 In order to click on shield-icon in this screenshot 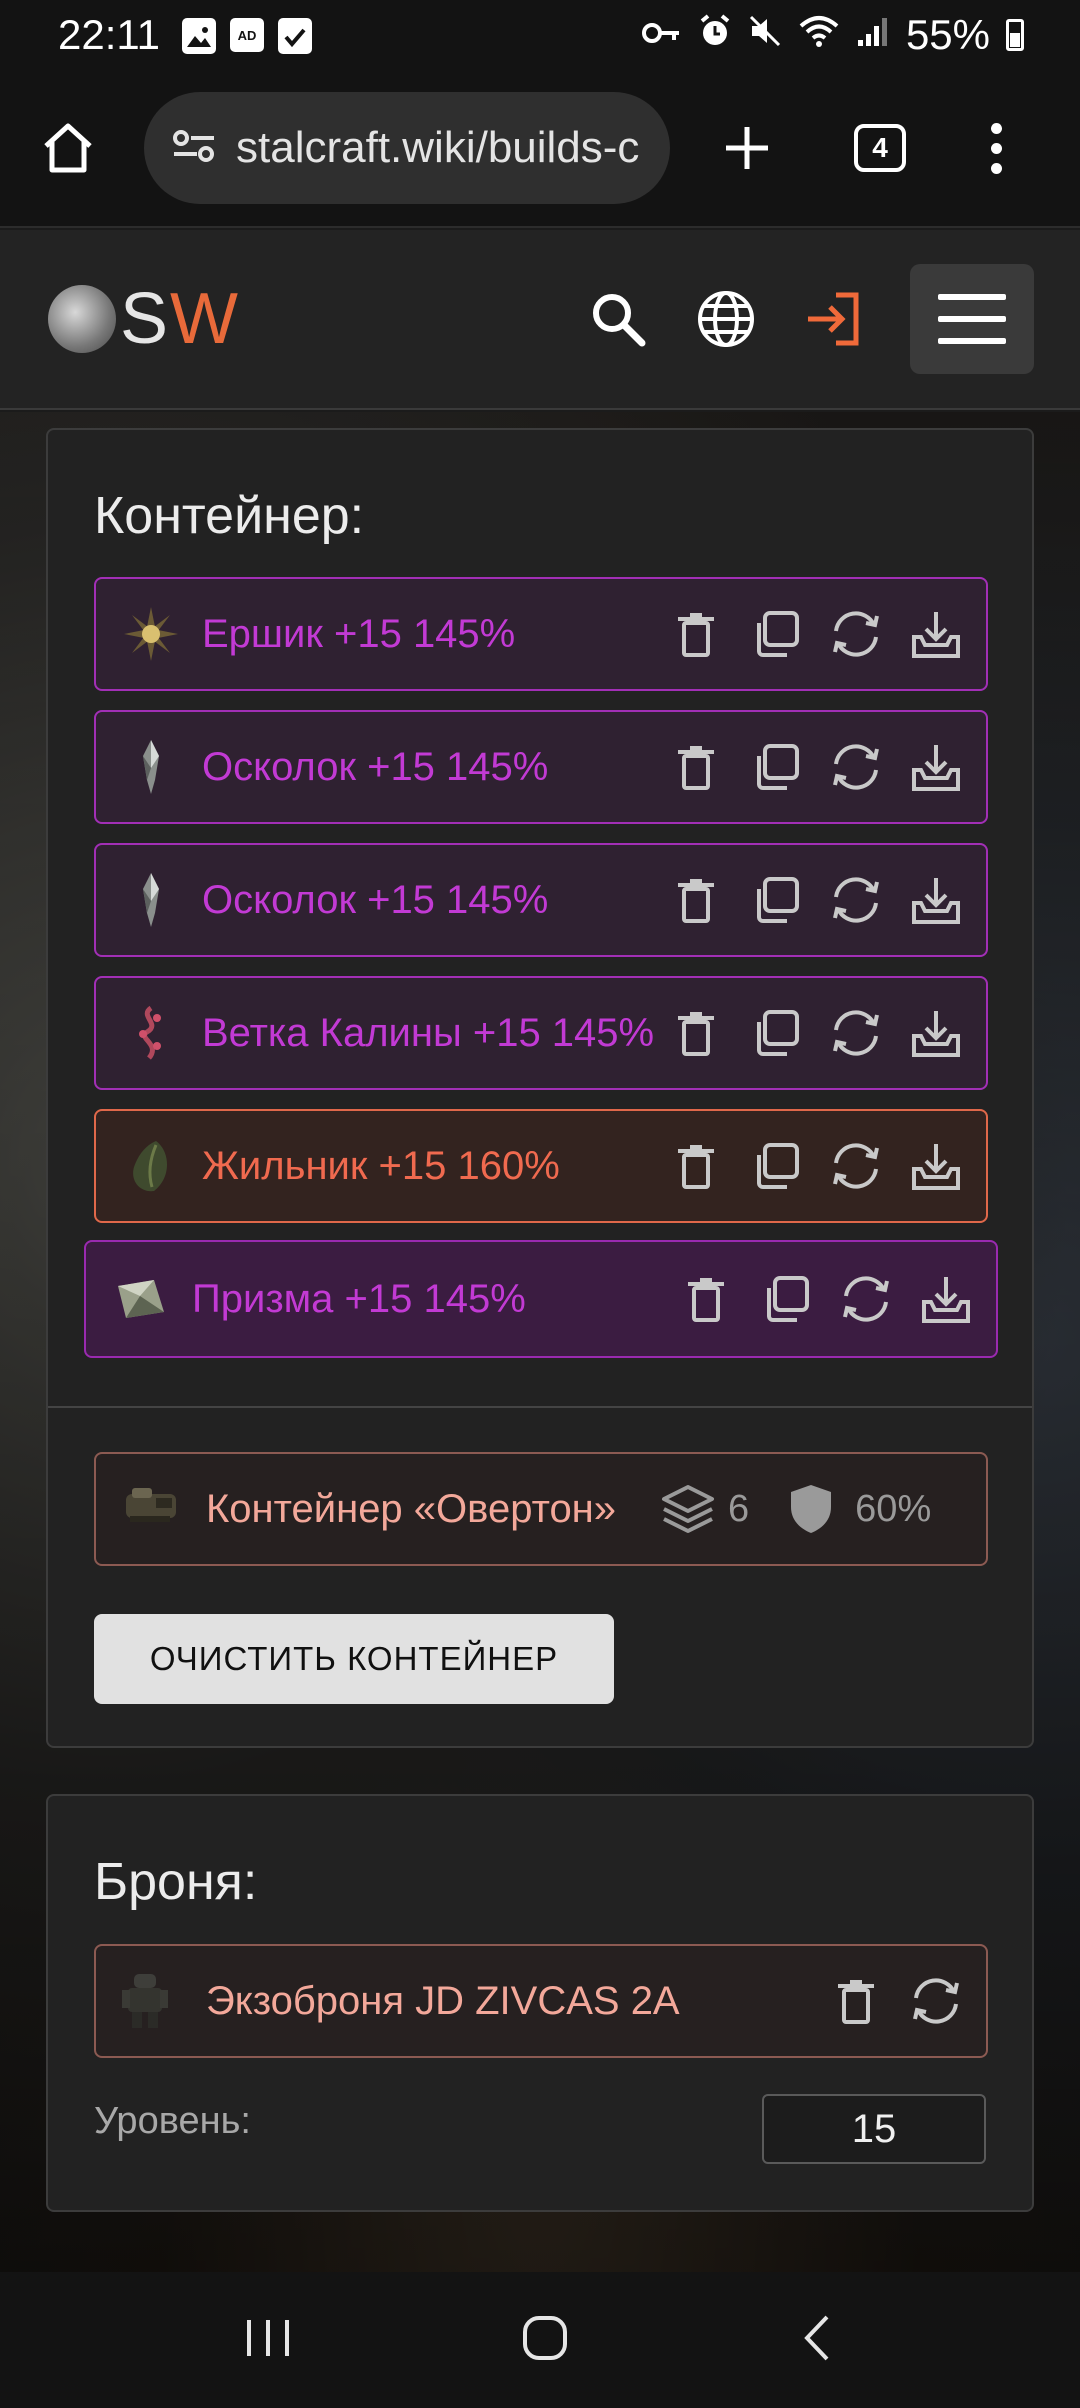, I will do `click(811, 1509)`.